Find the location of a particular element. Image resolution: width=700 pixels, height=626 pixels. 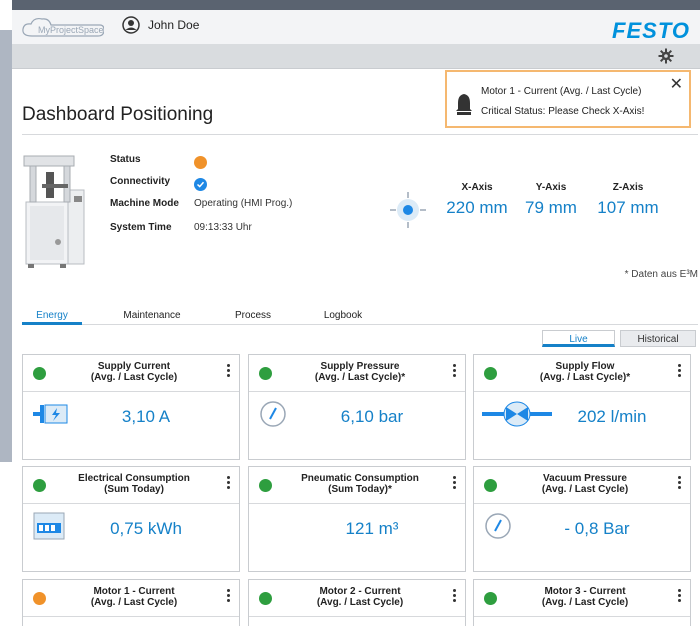

notification-message: Critical Status: Please Check X-Axis! is located at coordinates (563, 111).